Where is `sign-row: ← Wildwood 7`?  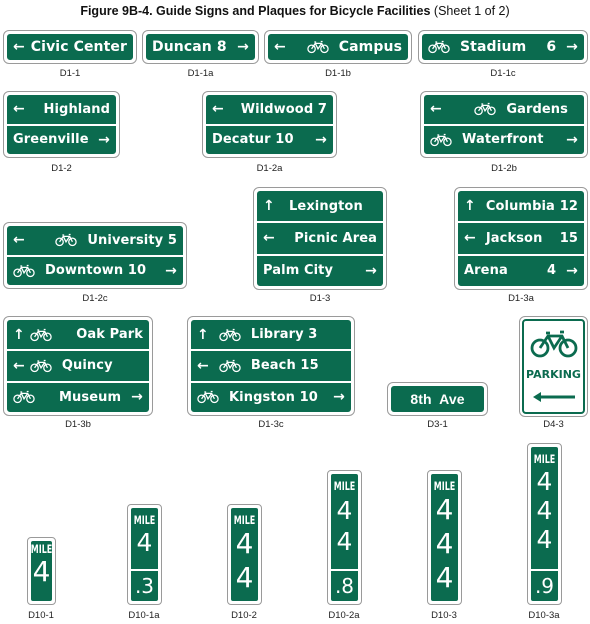 sign-row: ← Wildwood 7 is located at coordinates (269, 109).